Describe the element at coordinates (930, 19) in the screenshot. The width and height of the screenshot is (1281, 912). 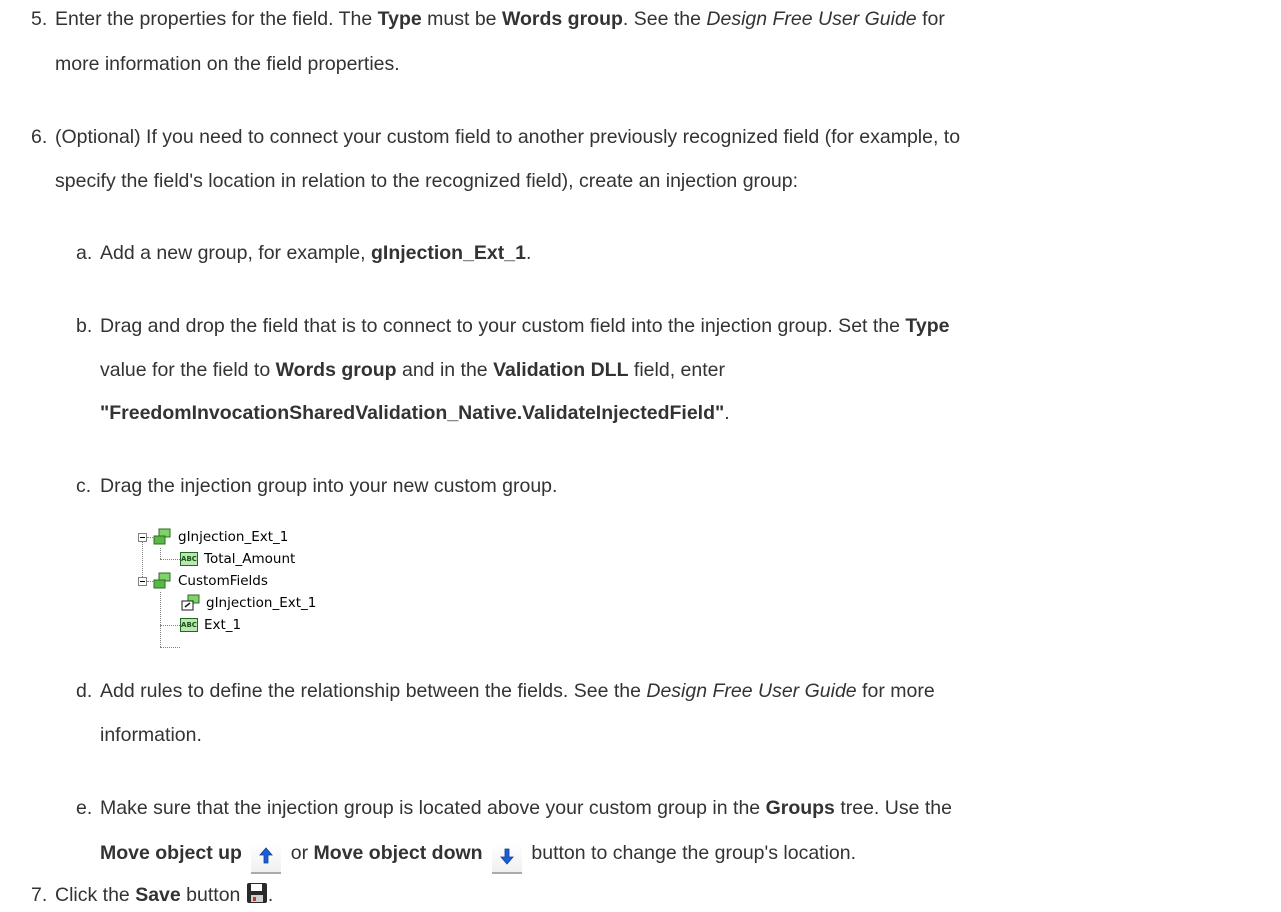
I see `text: for` at that location.